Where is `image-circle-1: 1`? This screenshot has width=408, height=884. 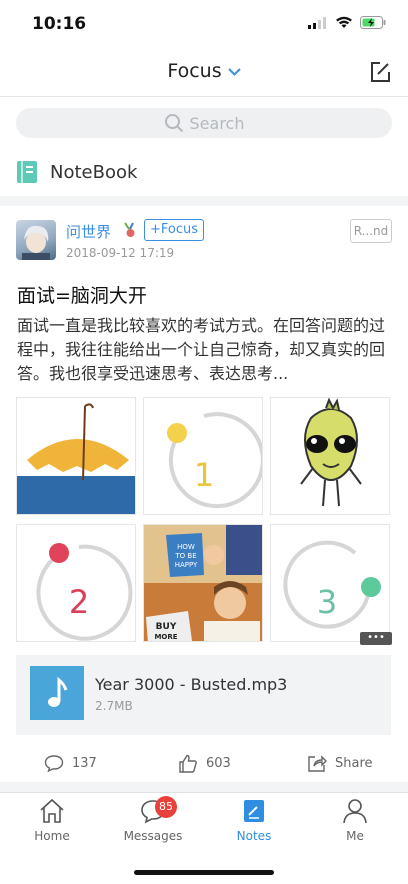 image-circle-1: 1 is located at coordinates (203, 456).